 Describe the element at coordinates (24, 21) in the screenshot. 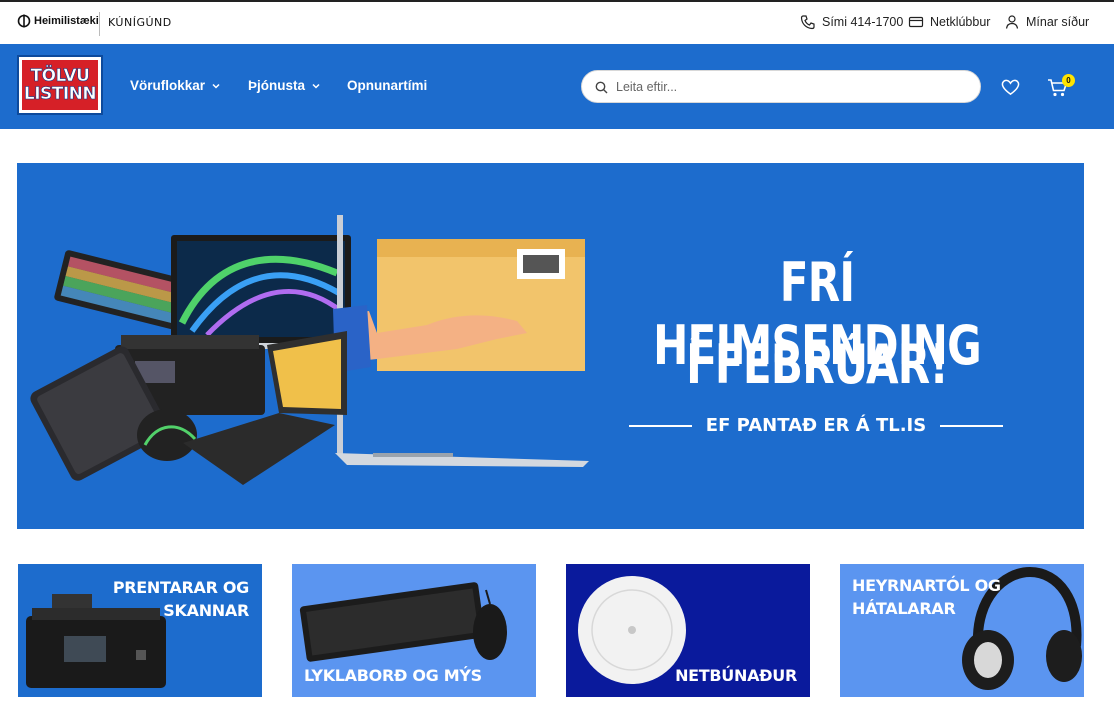

I see `heimilistaeki-logo-icon` at that location.